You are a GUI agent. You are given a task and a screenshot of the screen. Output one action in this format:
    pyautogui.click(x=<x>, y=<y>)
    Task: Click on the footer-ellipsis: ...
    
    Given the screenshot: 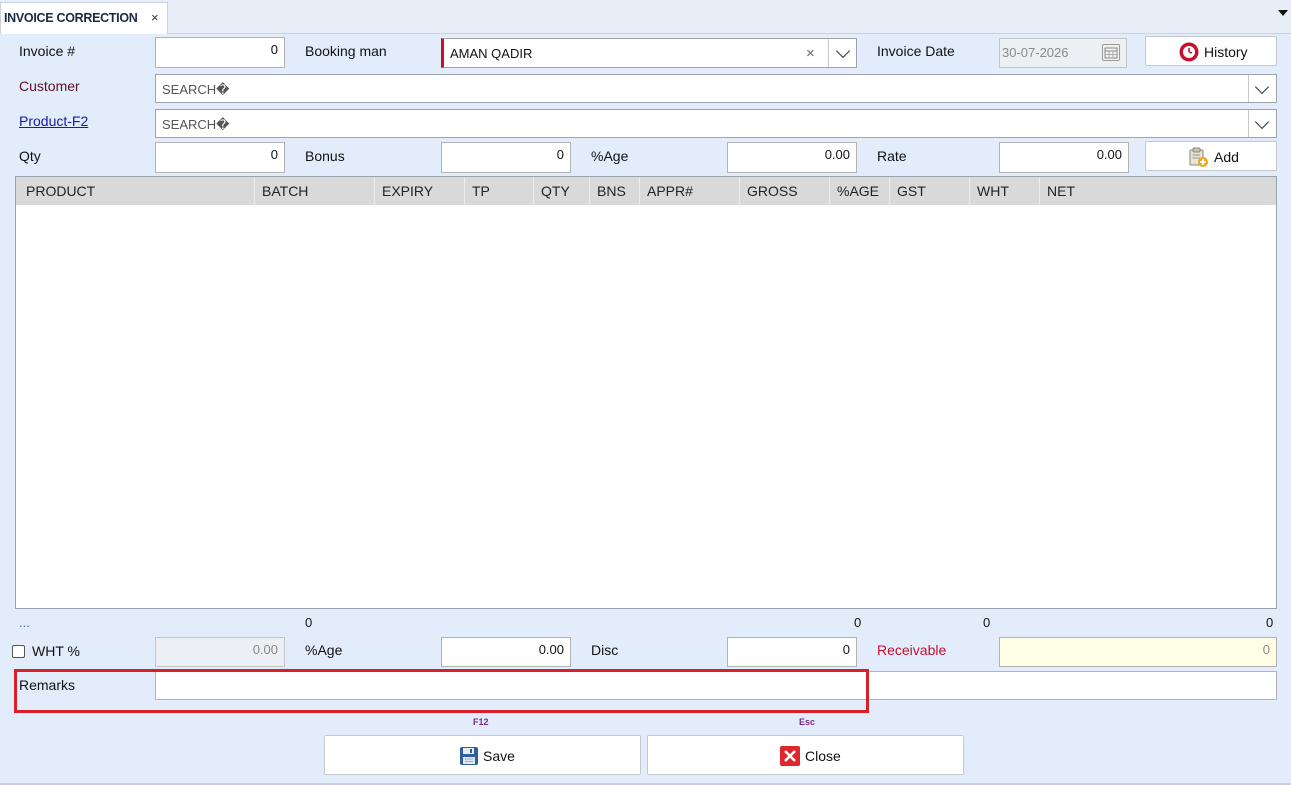 What is the action you would take?
    pyautogui.click(x=24, y=622)
    